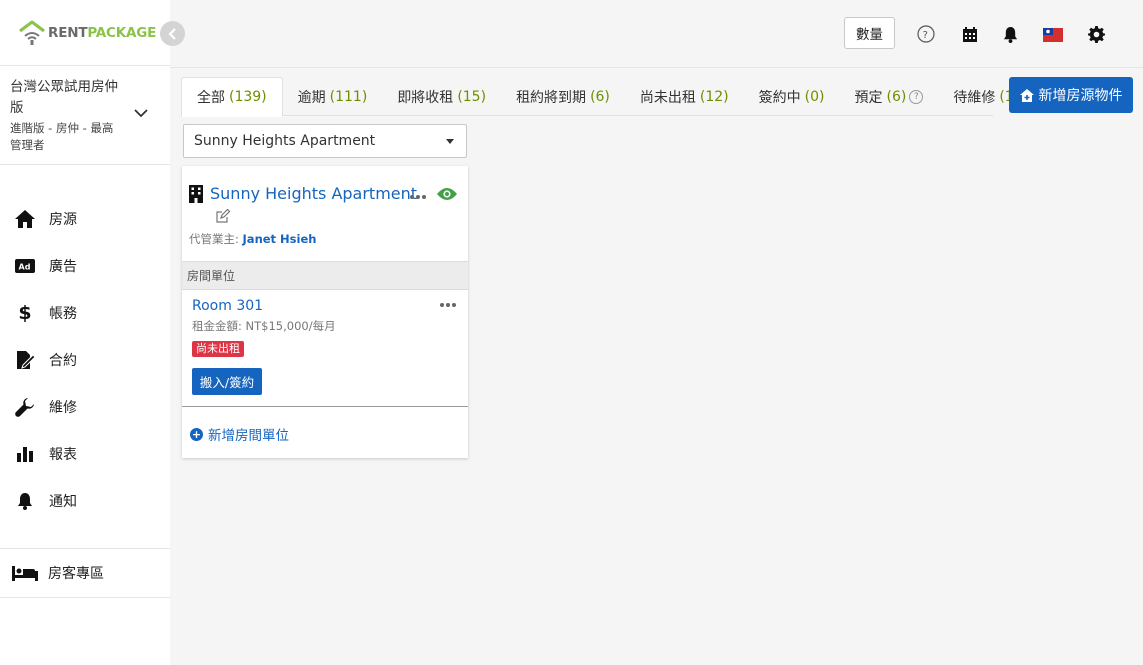  I want to click on notification-bell-icon, so click(1010, 34).